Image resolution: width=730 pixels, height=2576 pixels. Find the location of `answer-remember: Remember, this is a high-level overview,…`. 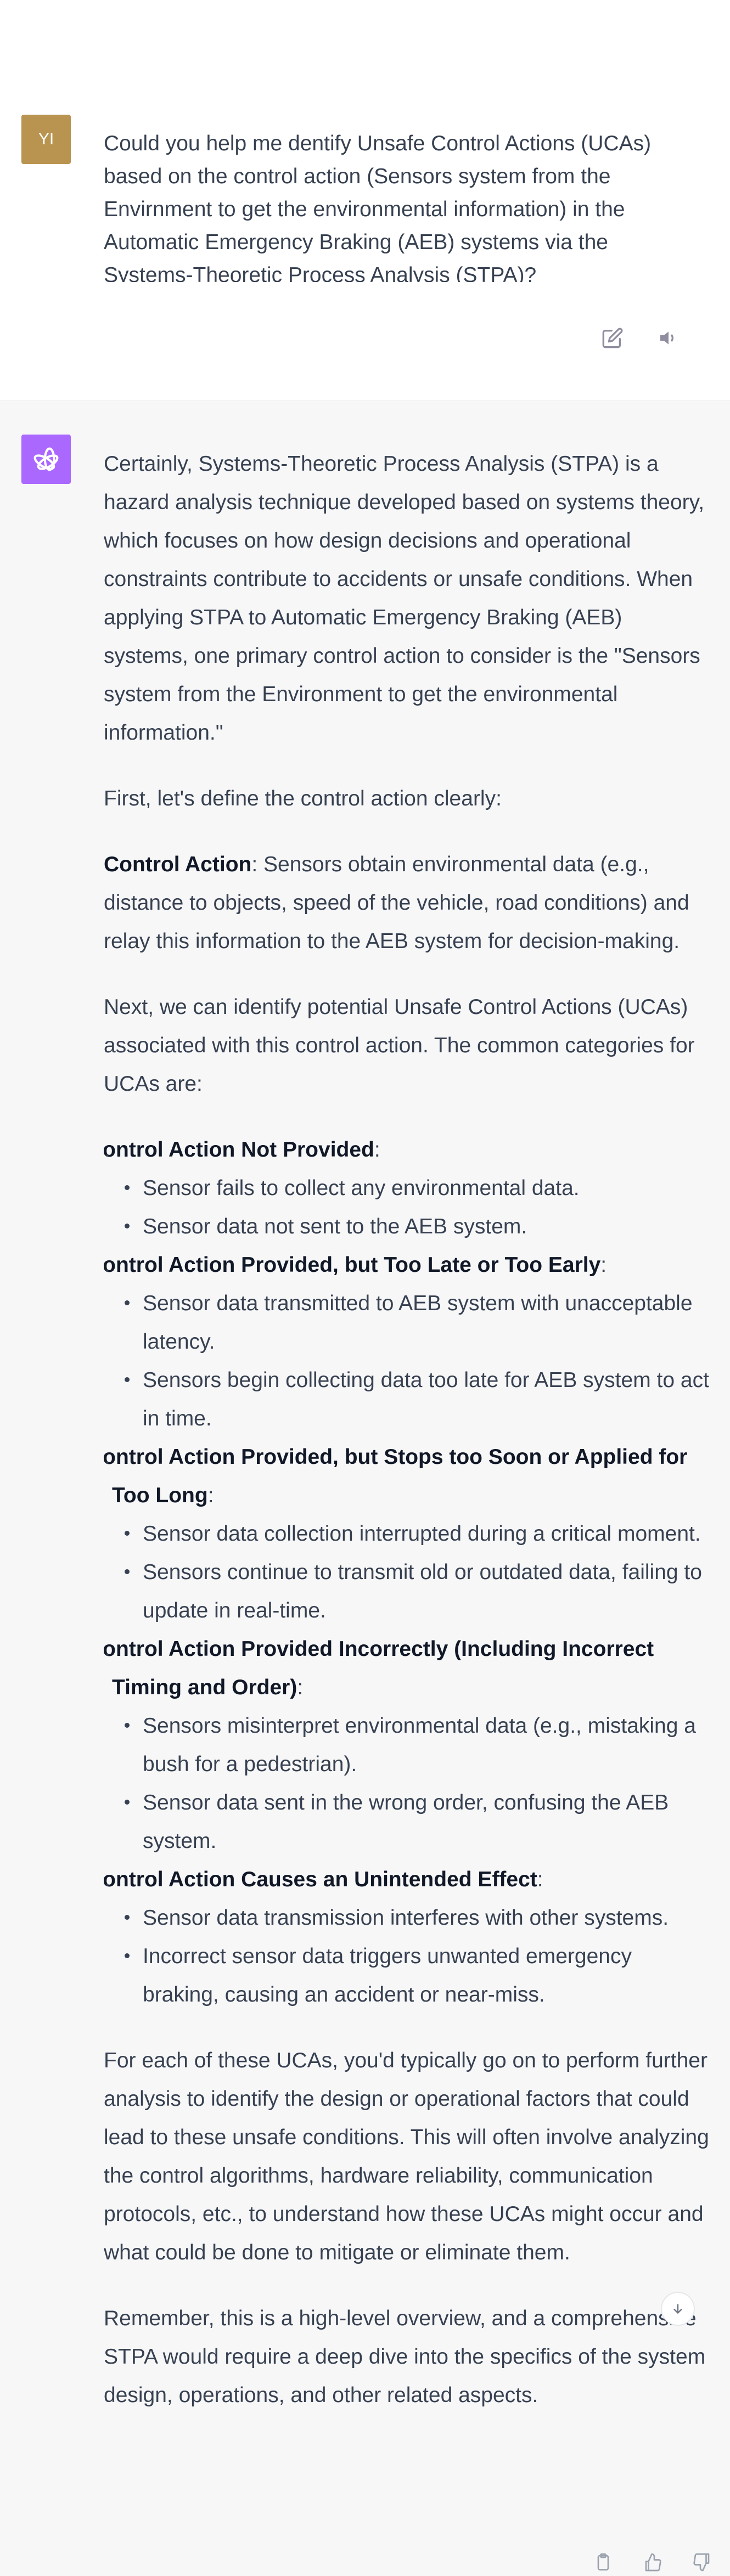

answer-remember: Remember, this is a high-level overview,… is located at coordinates (405, 2357).